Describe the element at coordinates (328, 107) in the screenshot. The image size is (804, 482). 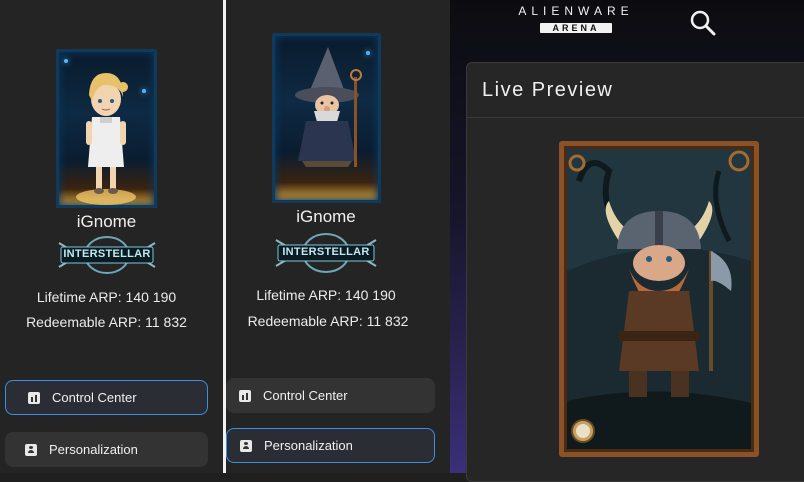
I see `wizard-avatar` at that location.